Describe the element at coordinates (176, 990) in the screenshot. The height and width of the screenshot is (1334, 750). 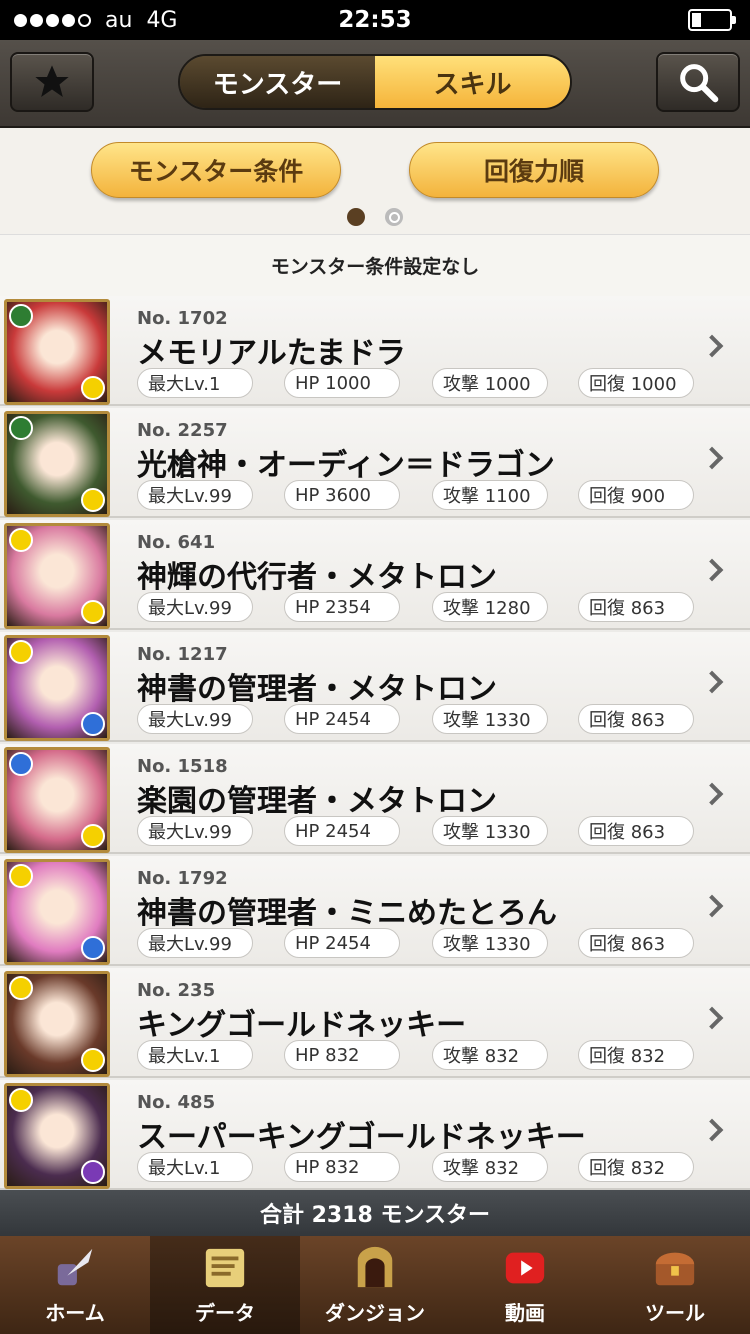
I see `monster-number: No. 235` at that location.